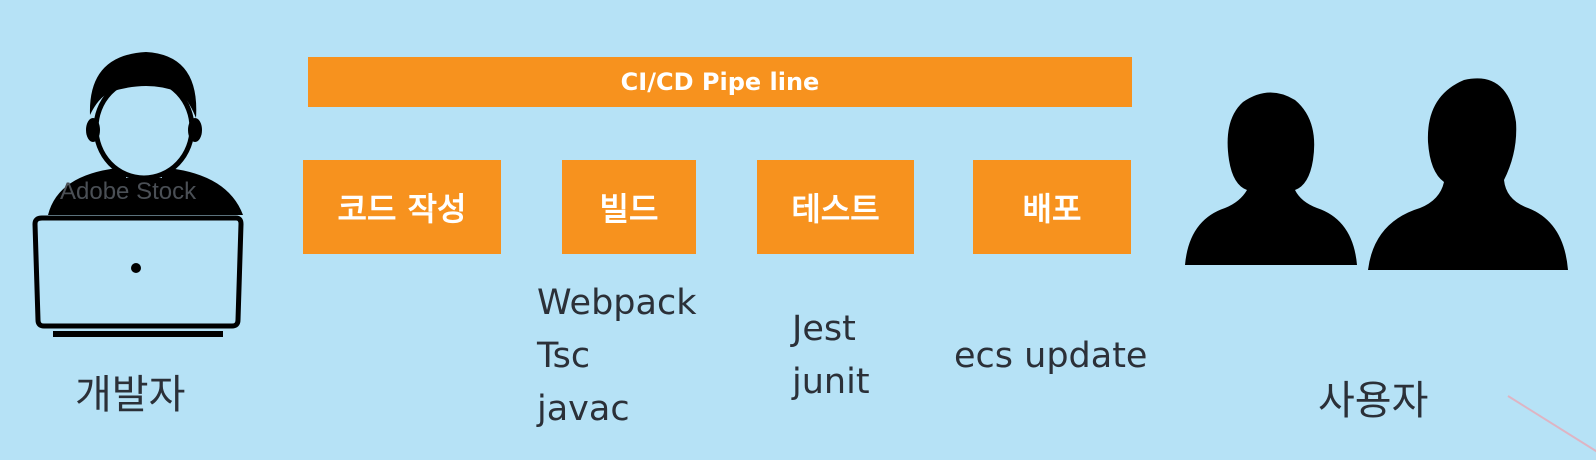  I want to click on stage-test: 테스트, so click(835, 207).